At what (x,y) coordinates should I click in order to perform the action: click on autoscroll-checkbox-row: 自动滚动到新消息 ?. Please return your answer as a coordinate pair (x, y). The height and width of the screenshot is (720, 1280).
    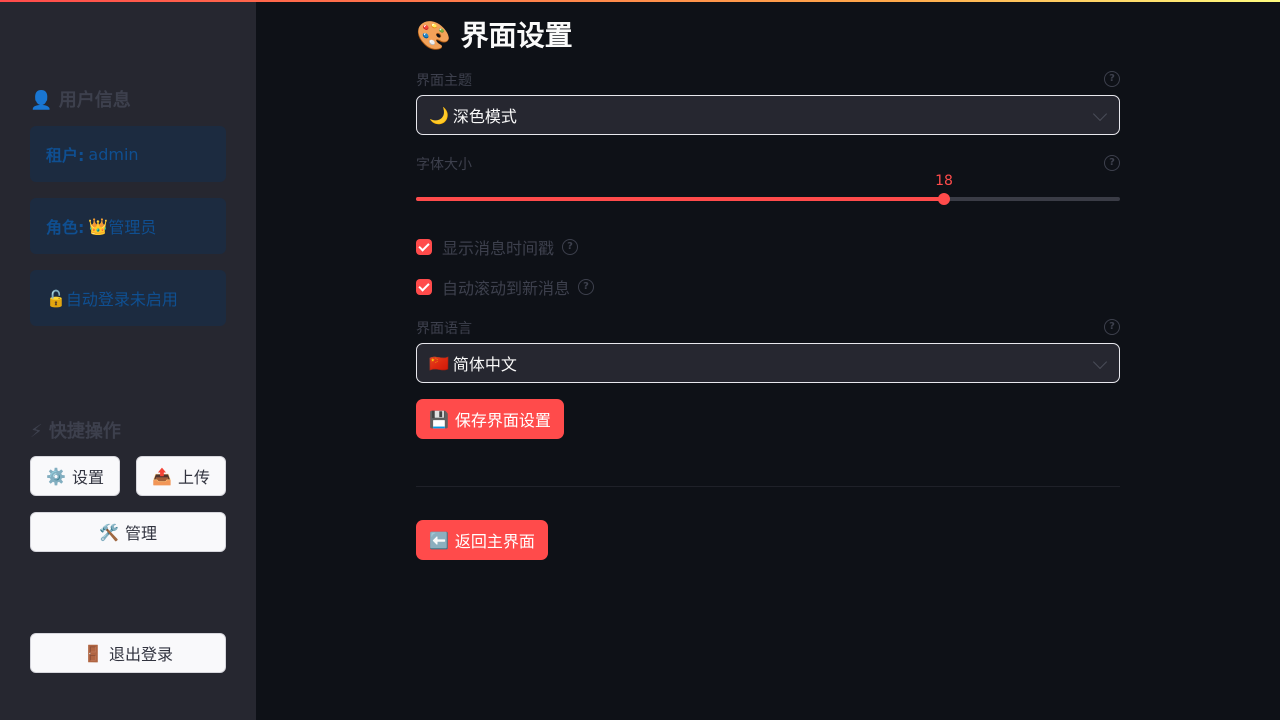
    Looking at the image, I should click on (505, 287).